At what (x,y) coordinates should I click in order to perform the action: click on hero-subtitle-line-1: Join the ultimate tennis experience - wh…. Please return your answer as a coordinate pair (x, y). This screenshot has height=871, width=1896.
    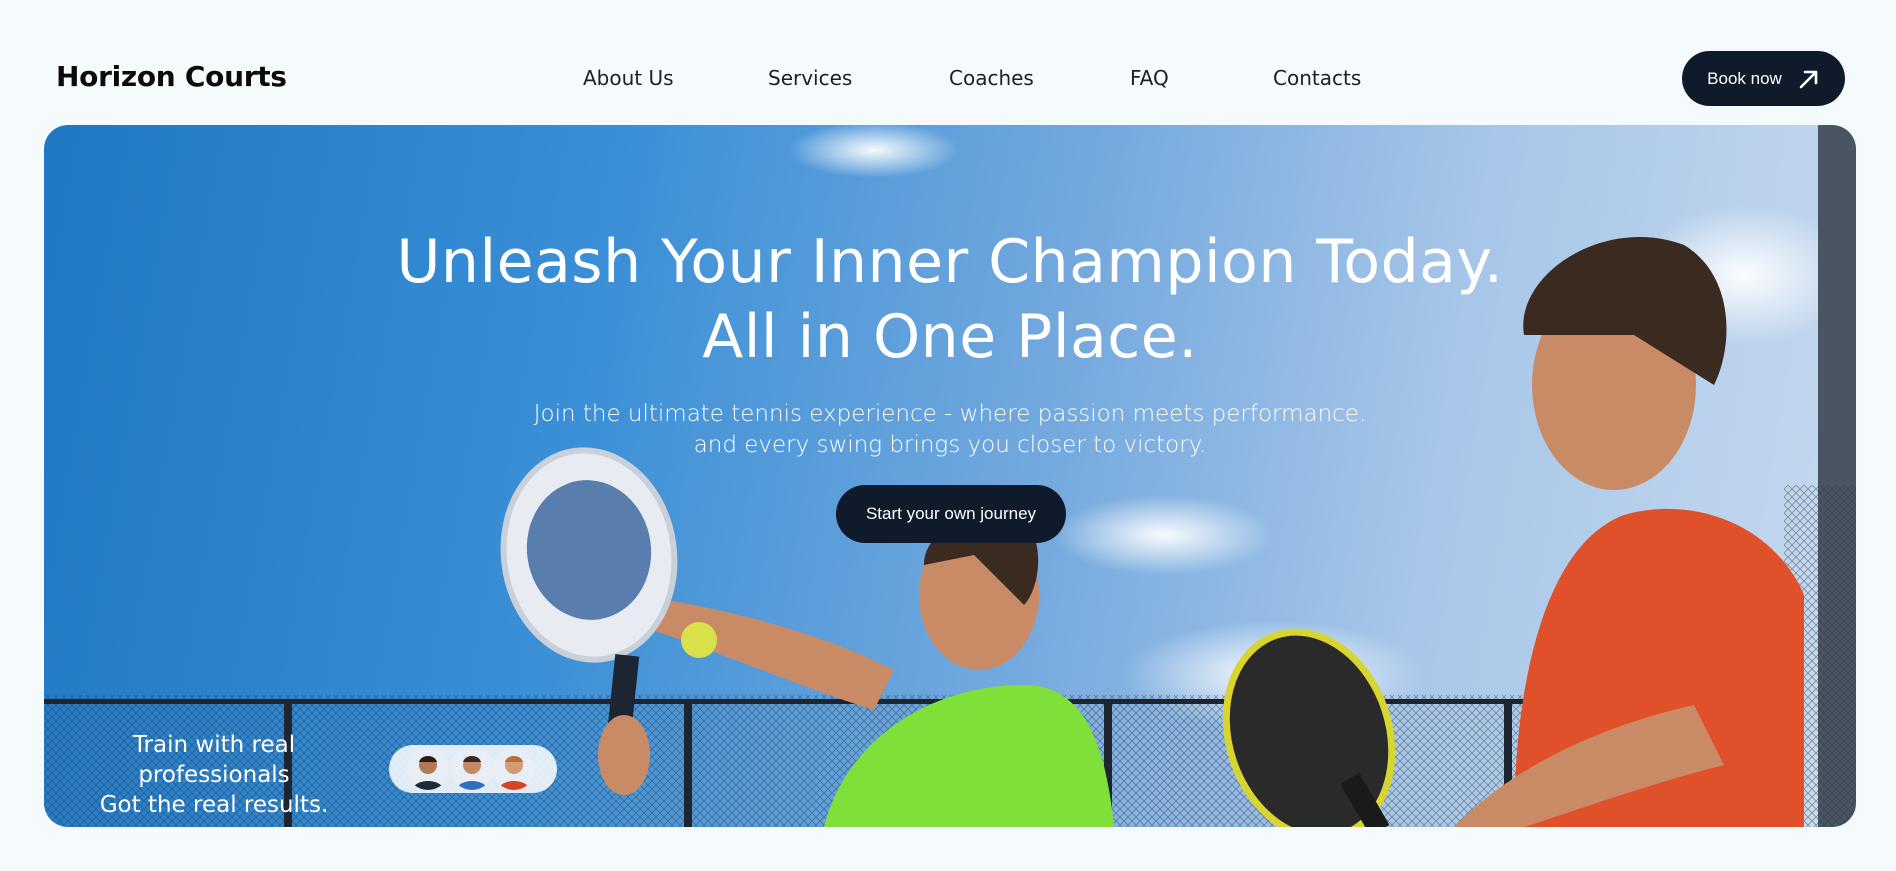
    Looking at the image, I should click on (950, 414).